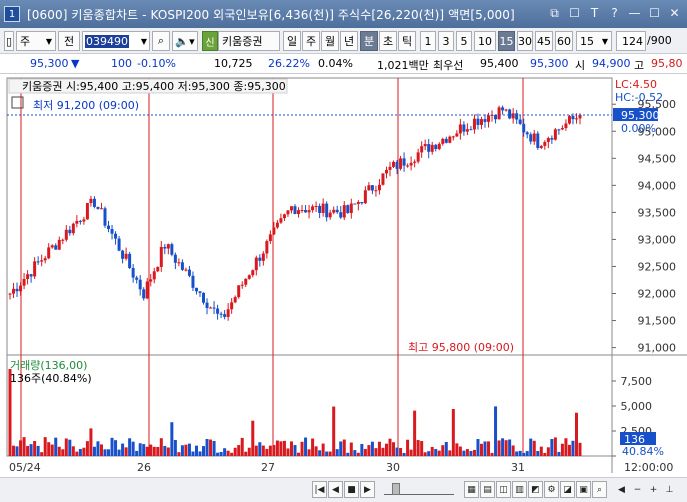 This screenshot has height=502, width=687. I want to click on interval-button: 45, so click(544, 41).